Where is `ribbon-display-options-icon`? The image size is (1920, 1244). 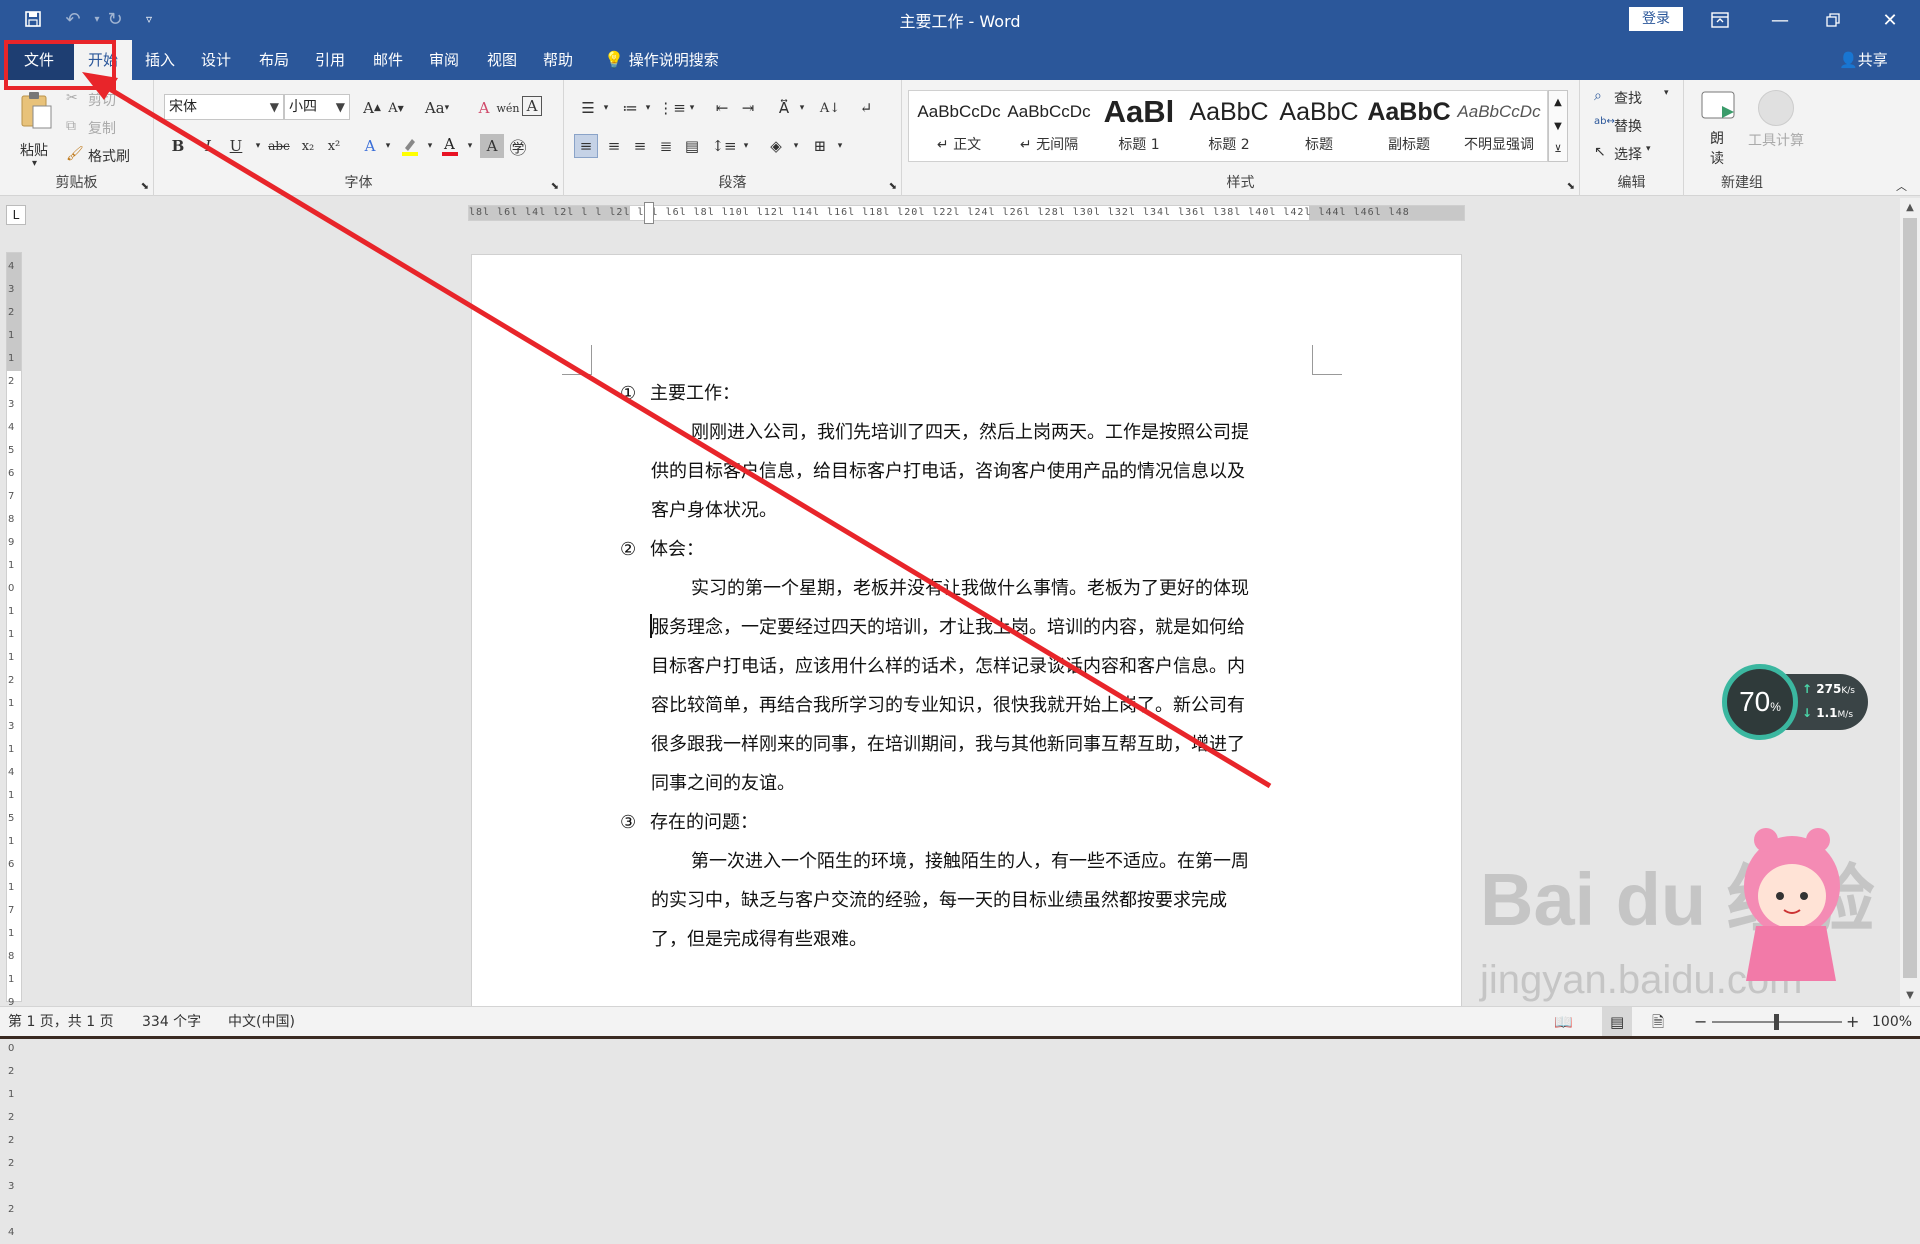
ribbon-display-options-icon is located at coordinates (1720, 20).